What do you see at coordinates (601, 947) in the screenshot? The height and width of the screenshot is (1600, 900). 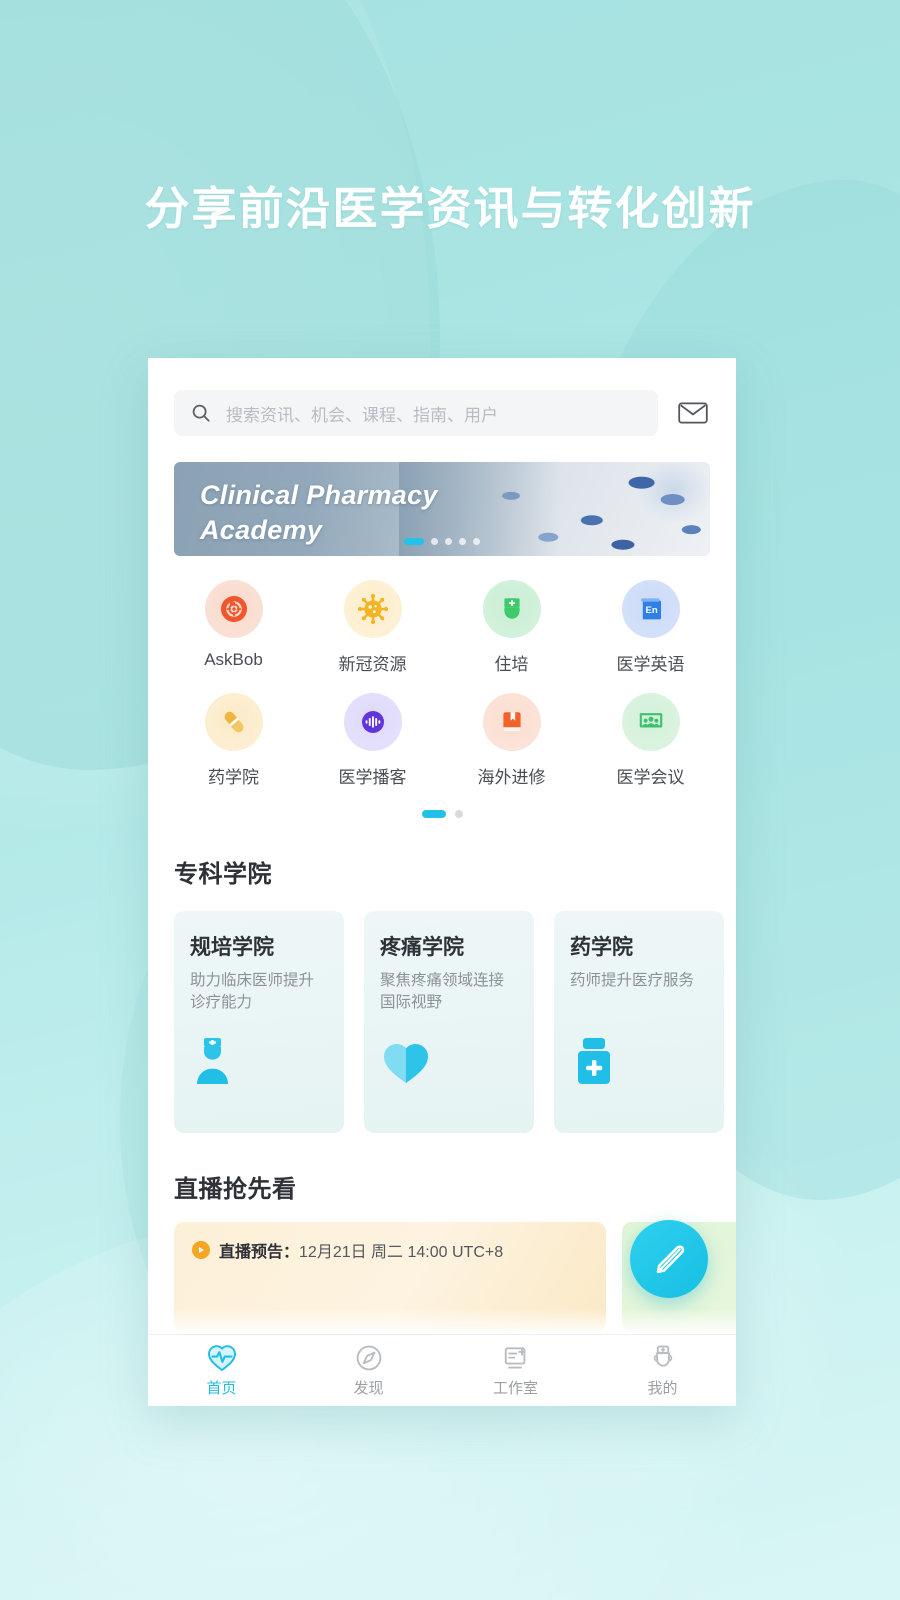 I see `card-title: 药学院` at bounding box center [601, 947].